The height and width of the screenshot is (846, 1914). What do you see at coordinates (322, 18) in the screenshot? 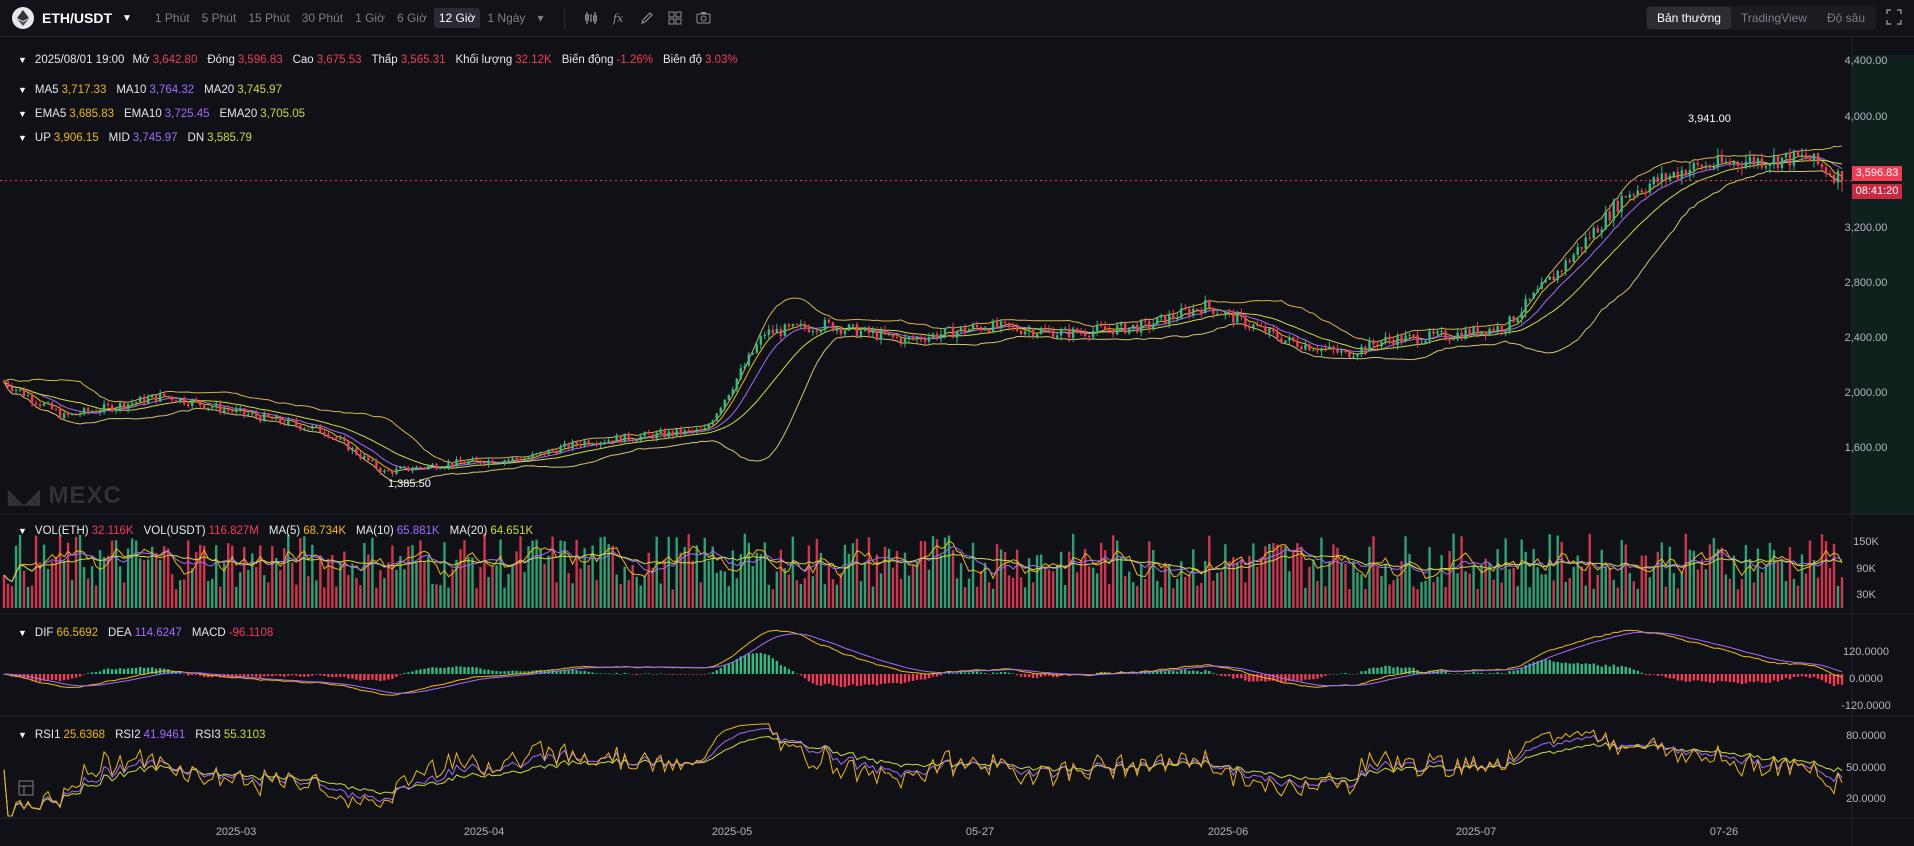
I see `interval-30m: 30 Phút` at bounding box center [322, 18].